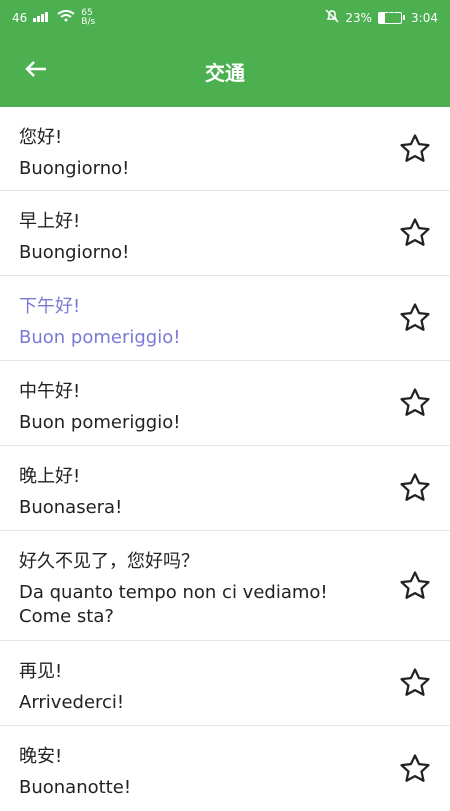 The width and height of the screenshot is (450, 811). I want to click on phrase-chinese: 中午好!, so click(50, 391).